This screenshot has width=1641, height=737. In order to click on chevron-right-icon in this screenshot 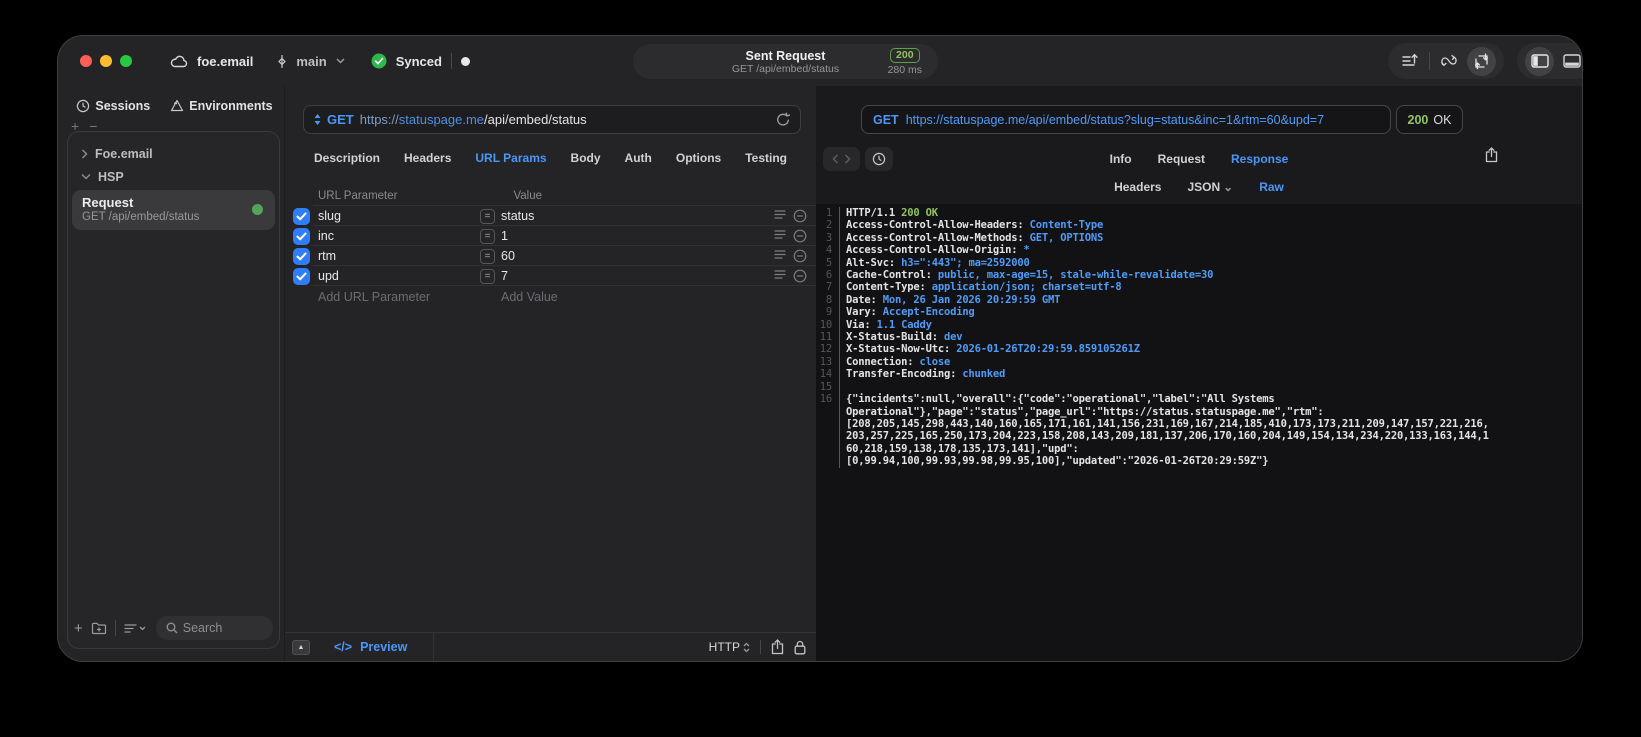, I will do `click(84, 153)`.